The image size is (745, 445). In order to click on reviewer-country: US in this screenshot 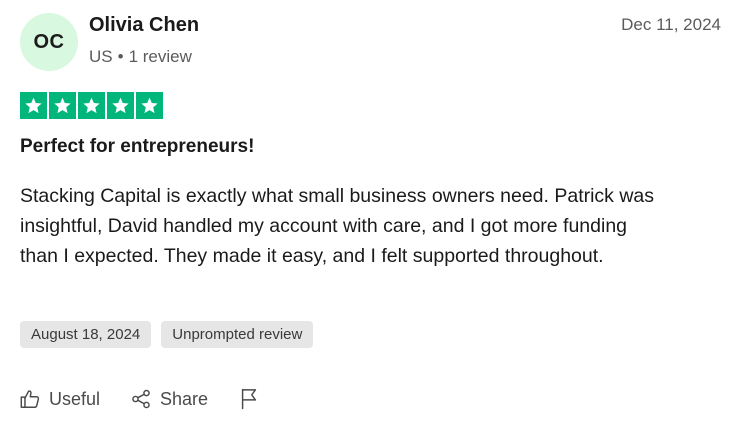, I will do `click(101, 56)`.